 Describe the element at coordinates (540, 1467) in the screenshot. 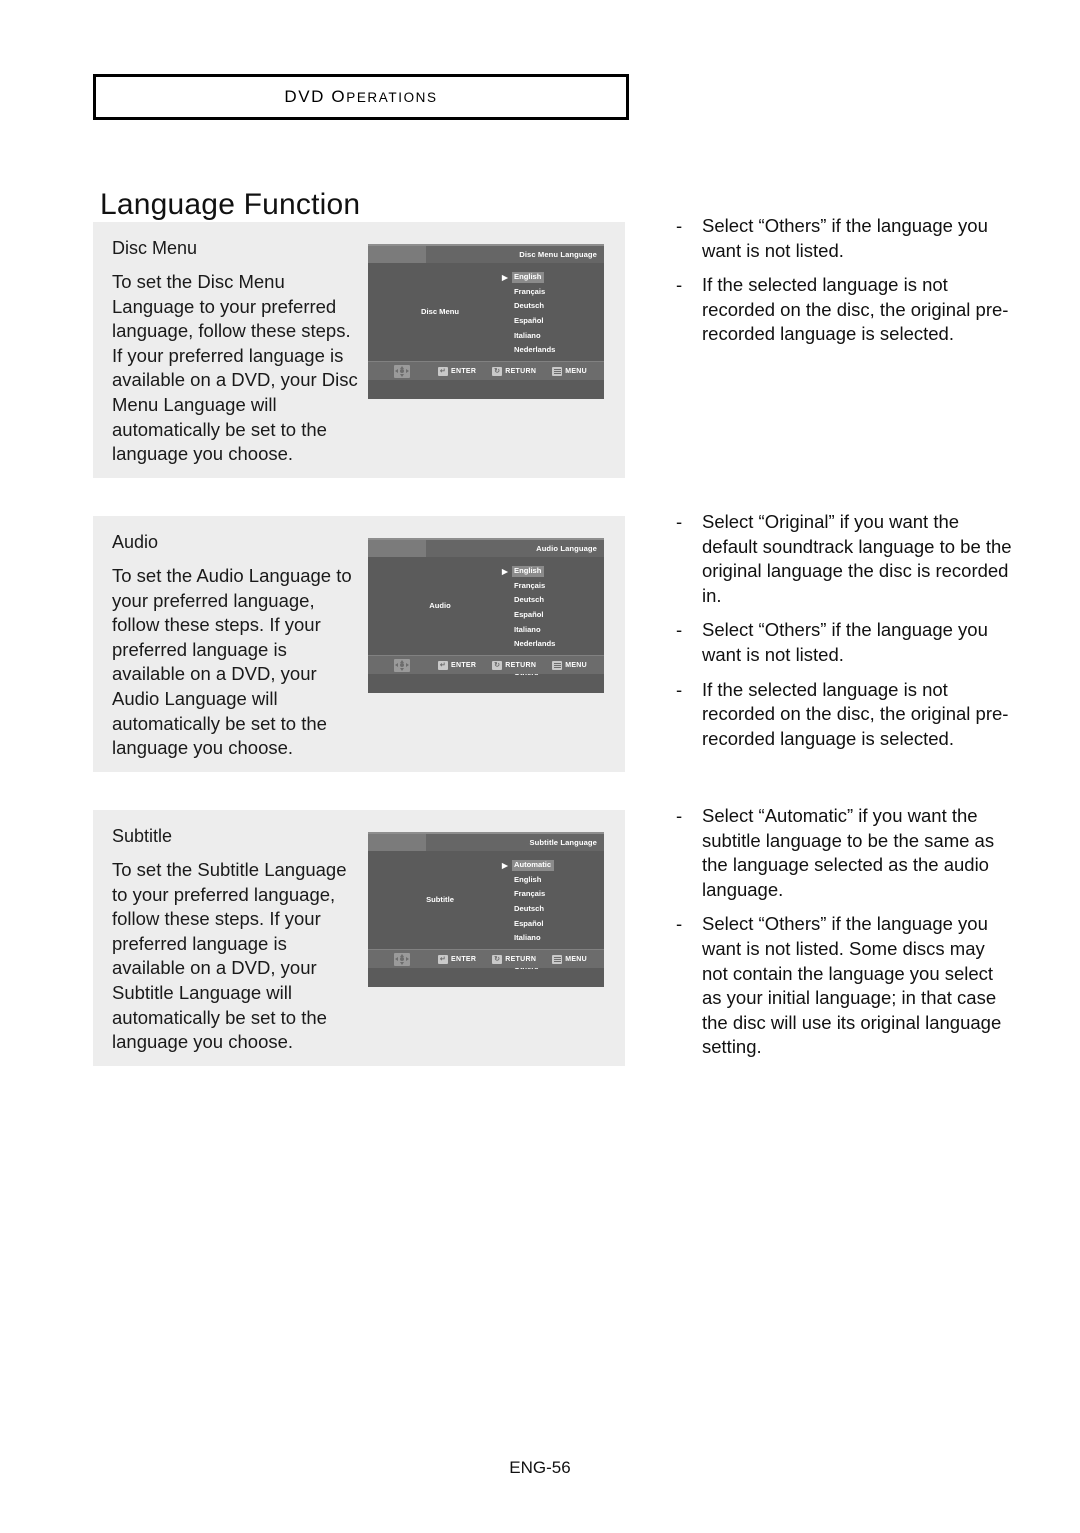

I see `page-footer: ENG-56` at that location.